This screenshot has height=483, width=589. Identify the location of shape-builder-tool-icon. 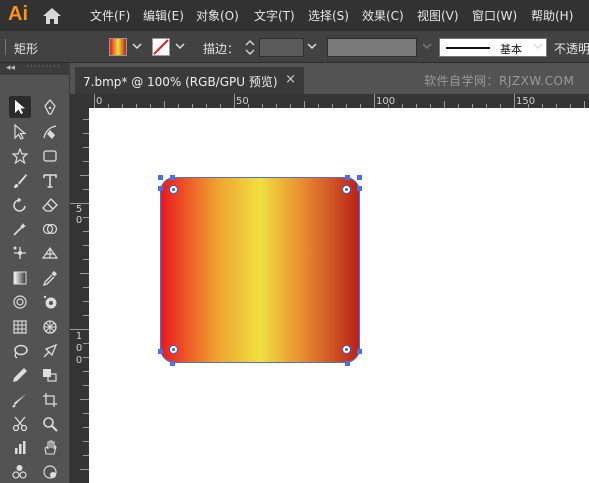
(50, 229).